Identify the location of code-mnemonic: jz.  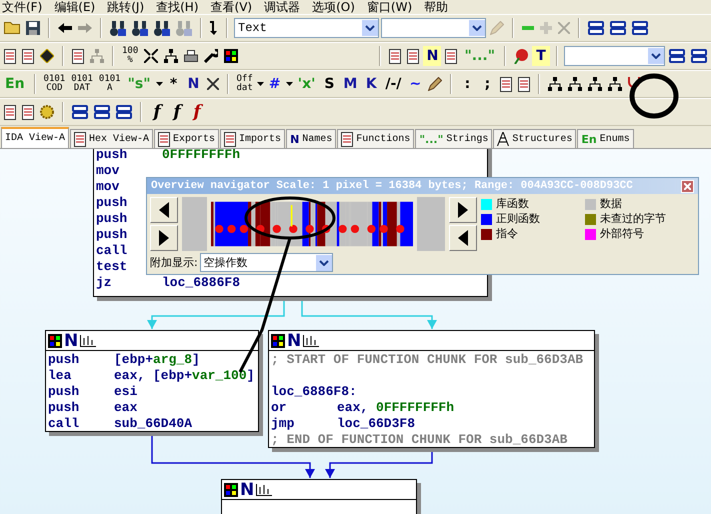
(104, 283).